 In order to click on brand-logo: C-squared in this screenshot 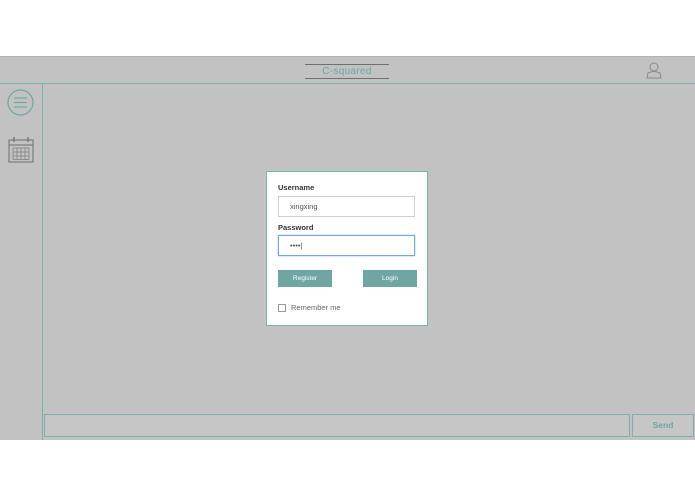, I will do `click(347, 71)`.